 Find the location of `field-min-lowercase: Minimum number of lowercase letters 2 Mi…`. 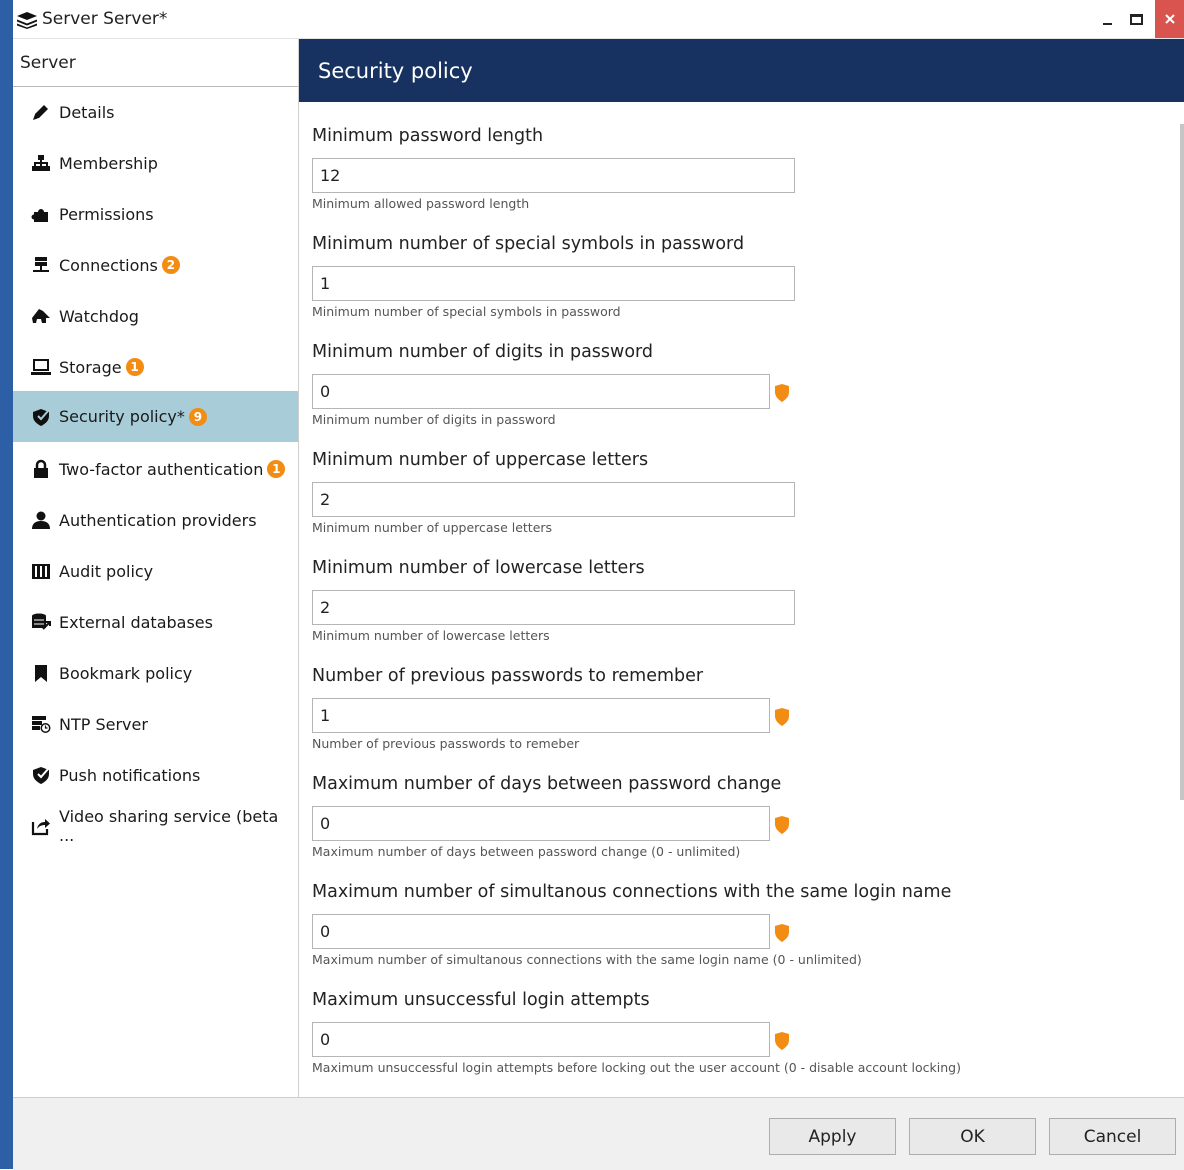

field-min-lowercase: Minimum number of lowercase letters 2 Mi… is located at coordinates (747, 599).